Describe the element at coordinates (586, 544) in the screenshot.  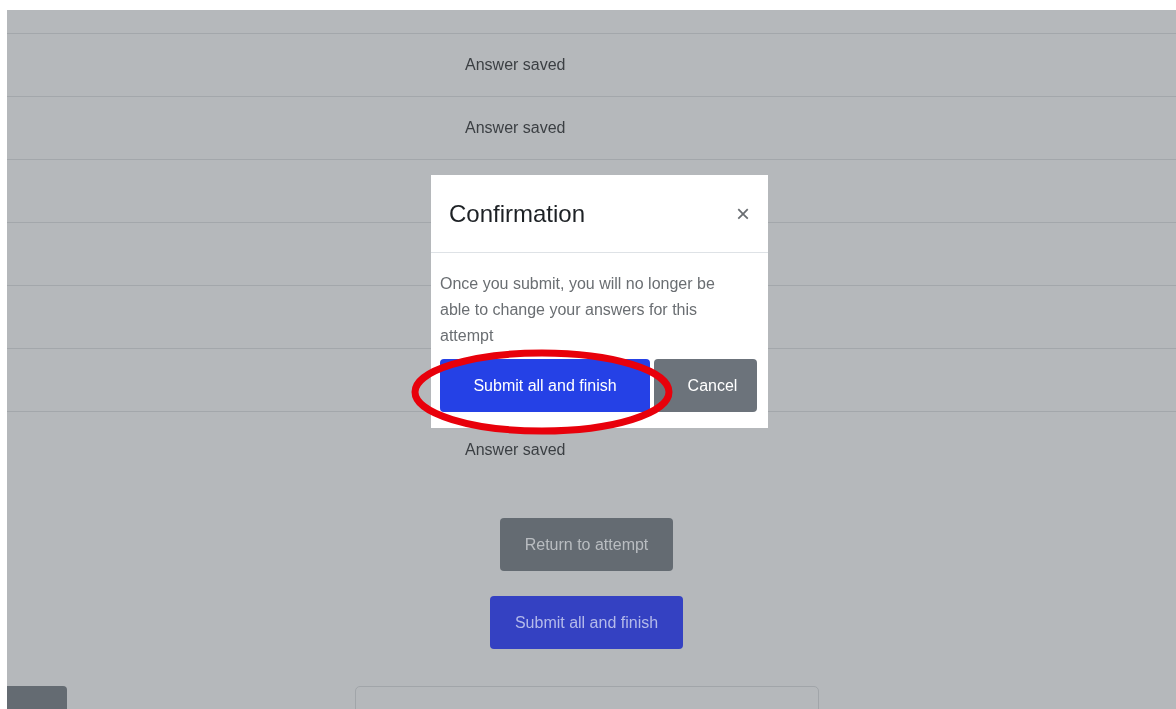
I see `return-button: Return to attempt` at that location.